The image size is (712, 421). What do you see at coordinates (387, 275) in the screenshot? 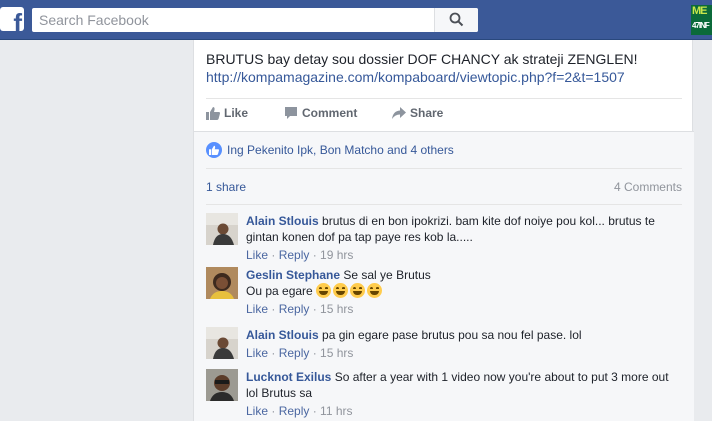
I see `comment-text: Se sal ye Brutus` at bounding box center [387, 275].